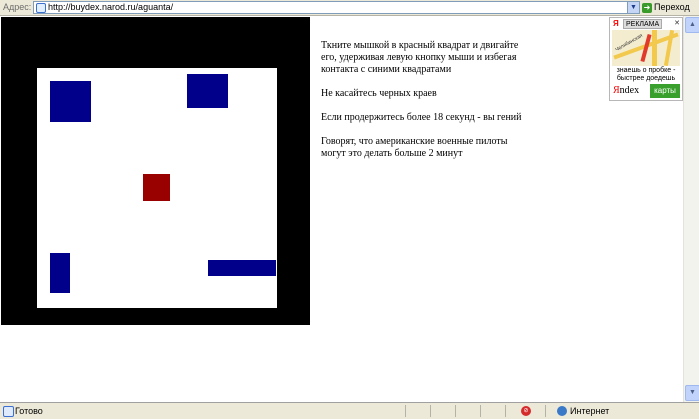  I want to click on popup-blocked-icon: ⊘, so click(526, 411).